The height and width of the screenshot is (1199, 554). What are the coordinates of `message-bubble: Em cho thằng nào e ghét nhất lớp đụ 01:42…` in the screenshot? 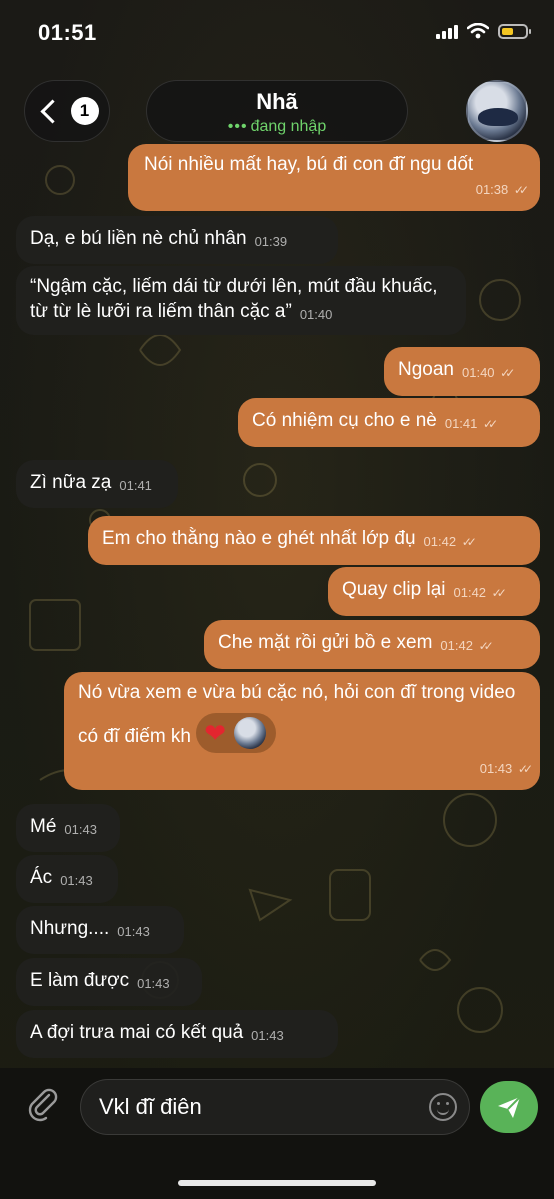 It's located at (314, 540).